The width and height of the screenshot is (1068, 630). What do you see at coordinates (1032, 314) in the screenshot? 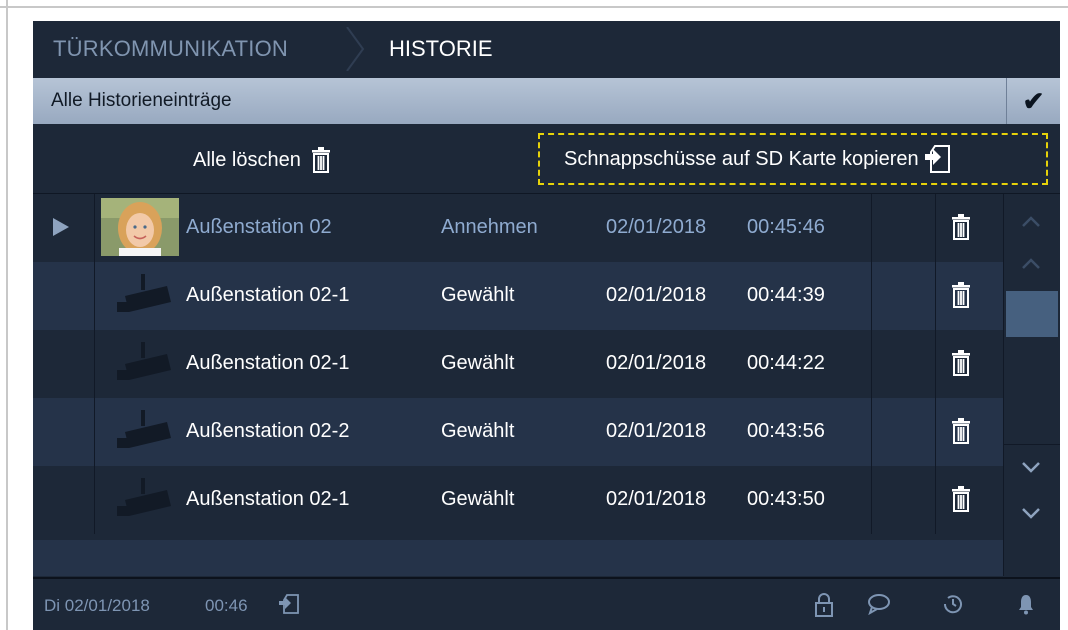
I see `scroll-thumb` at bounding box center [1032, 314].